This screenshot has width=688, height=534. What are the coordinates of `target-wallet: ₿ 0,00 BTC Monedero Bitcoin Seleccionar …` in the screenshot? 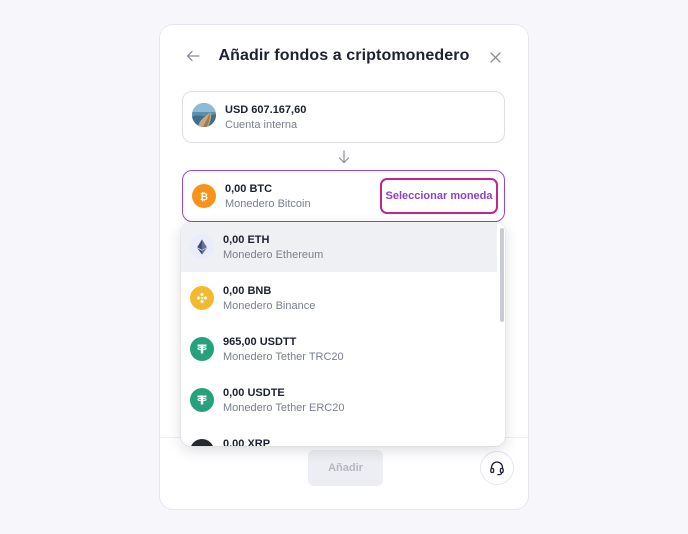 It's located at (343, 196).